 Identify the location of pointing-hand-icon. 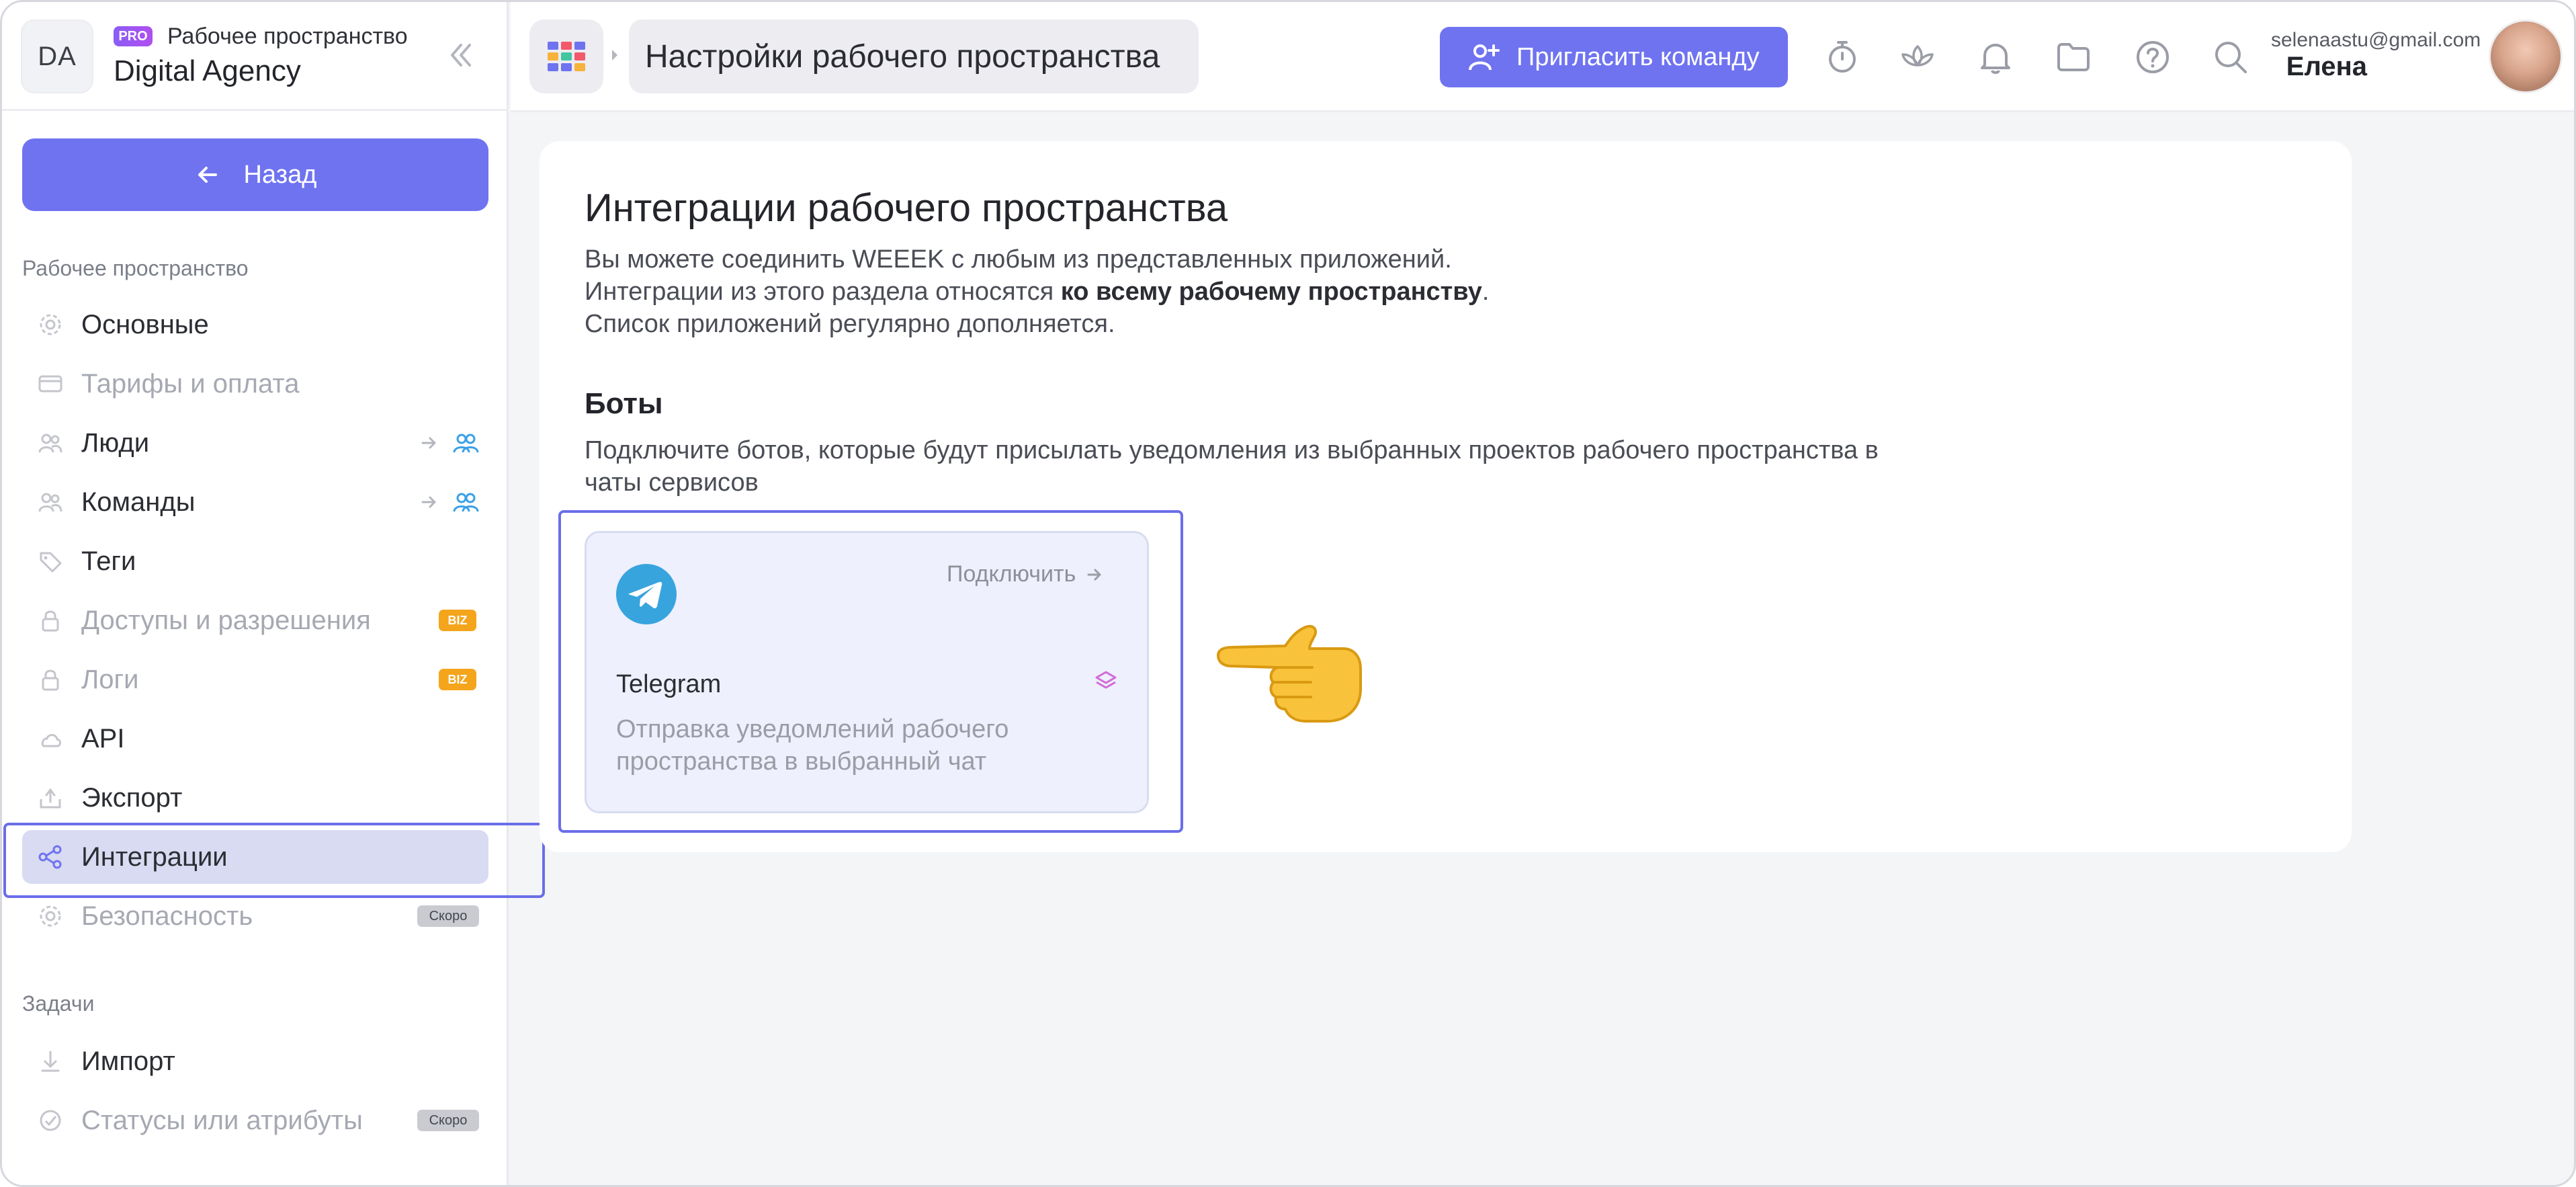
(1289, 673).